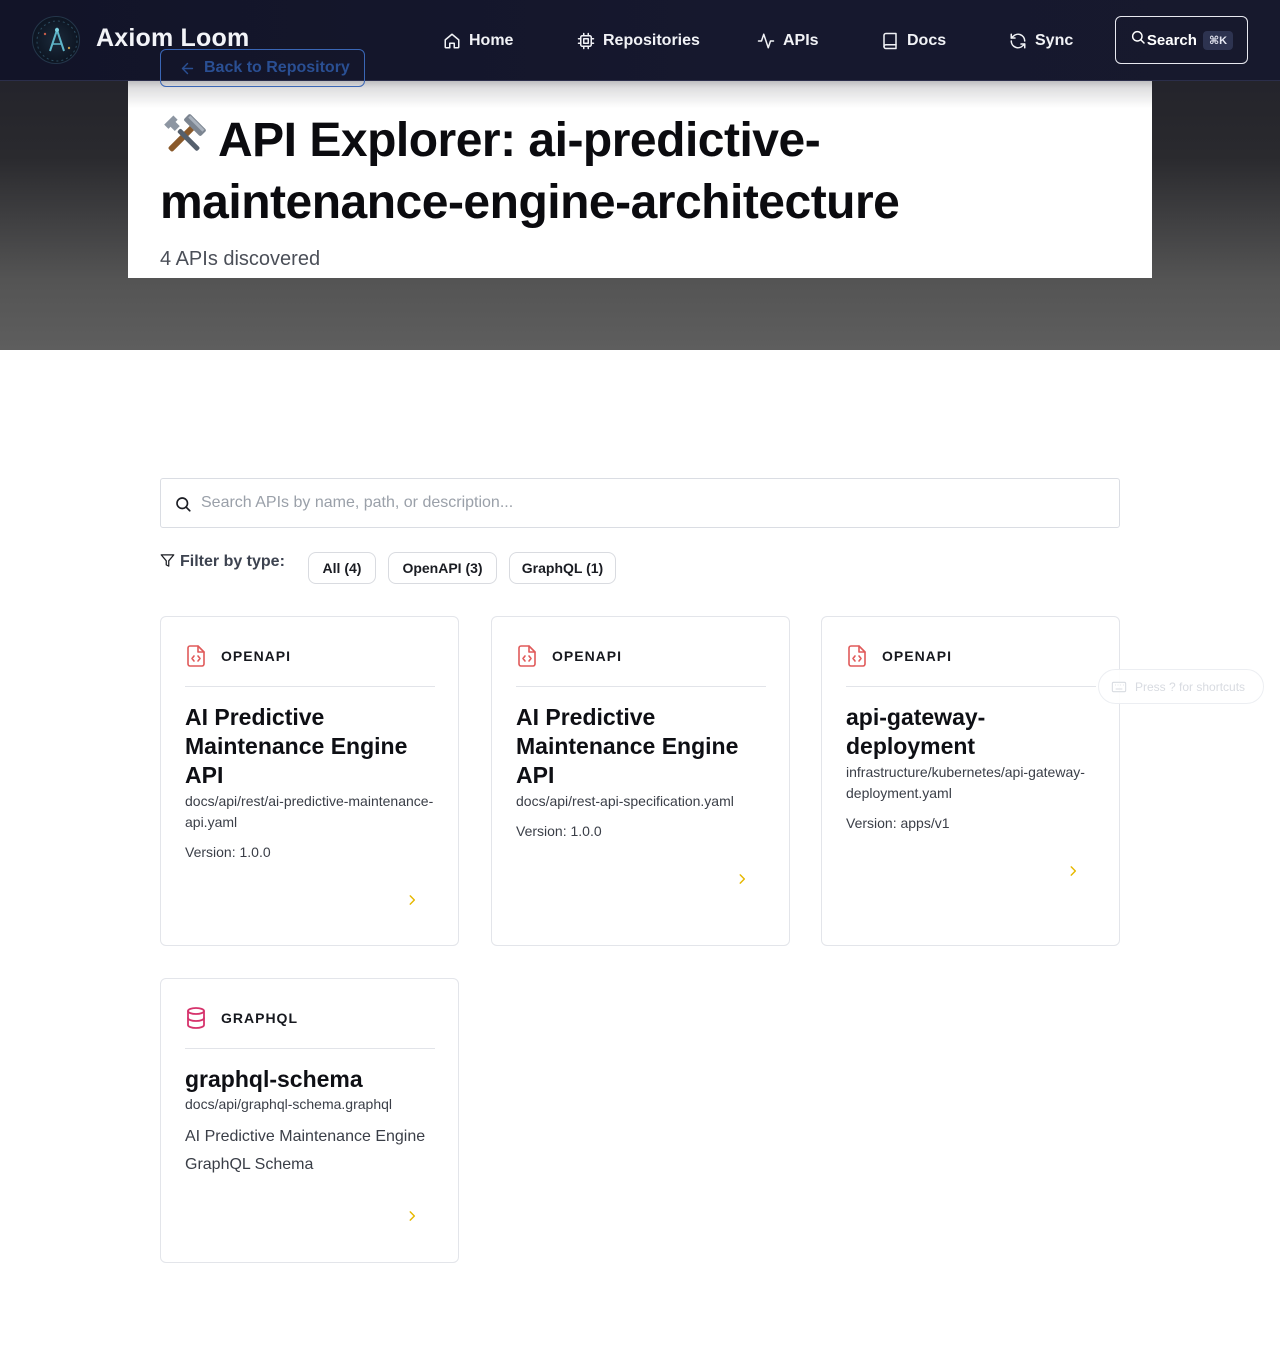 The image size is (1280, 1359). I want to click on nav-home: Home, so click(478, 41).